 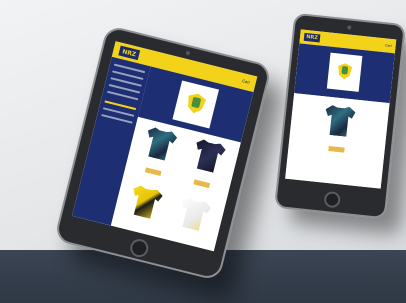 I want to click on product-name, so click(x=338, y=139).